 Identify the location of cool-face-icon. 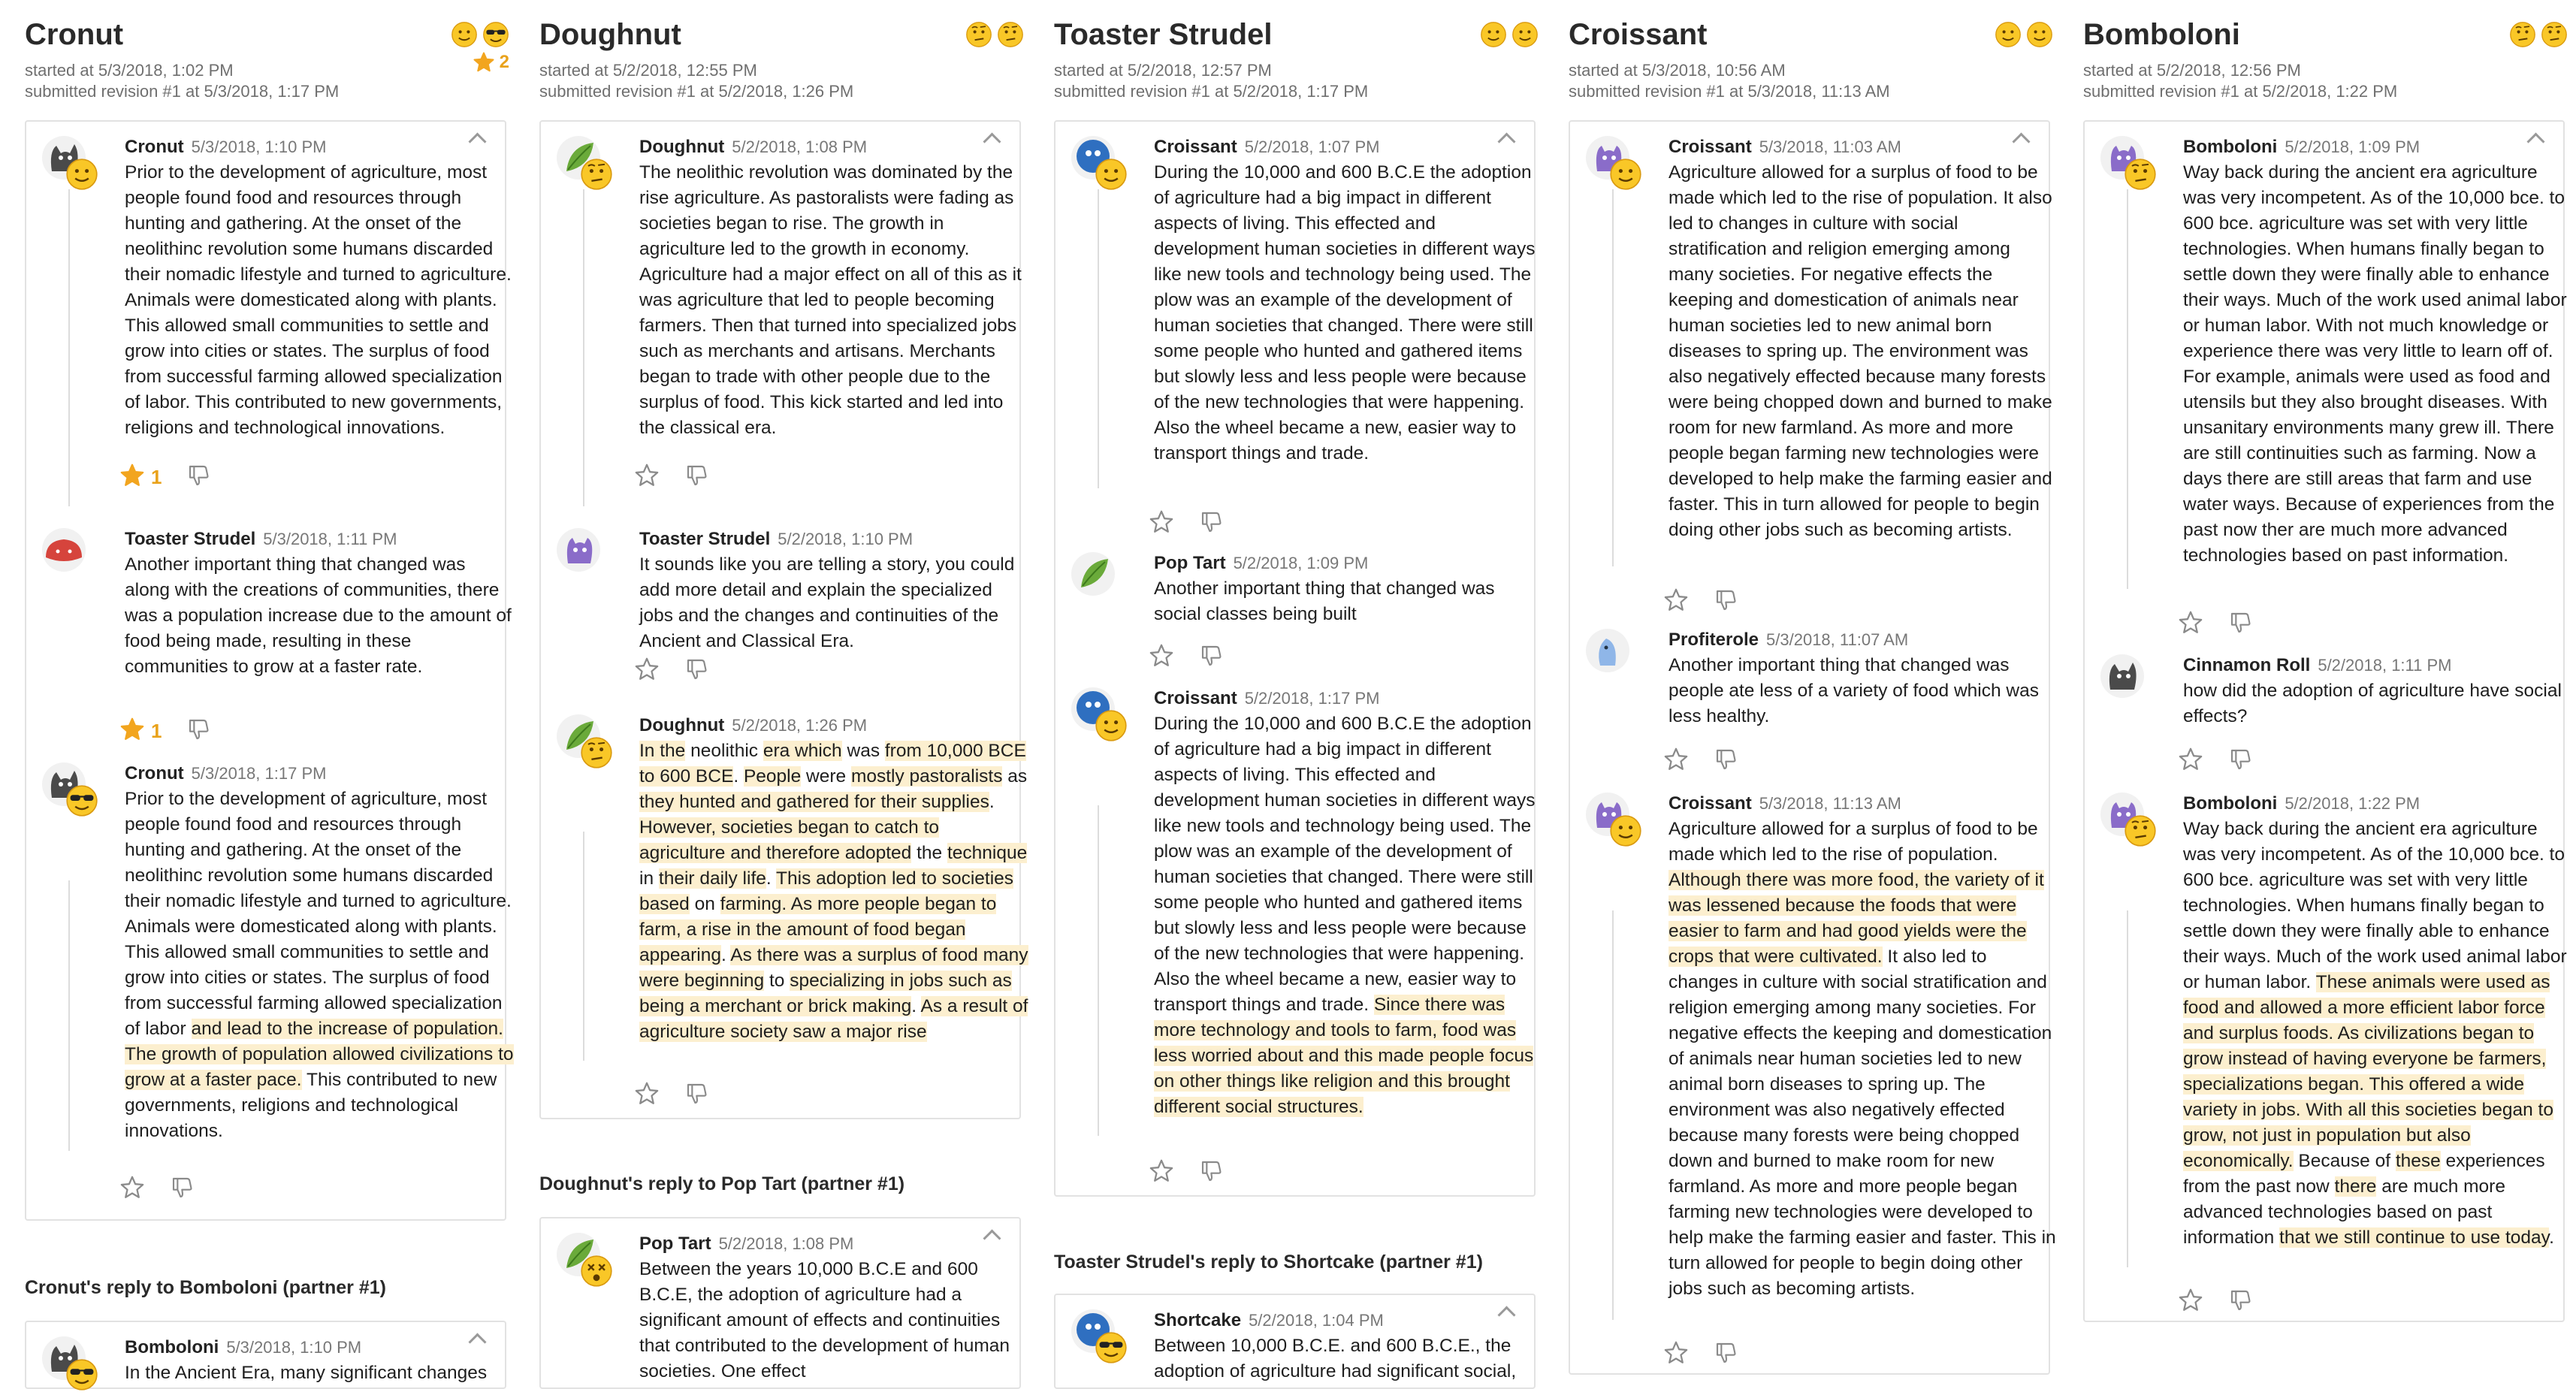
(1111, 1348).